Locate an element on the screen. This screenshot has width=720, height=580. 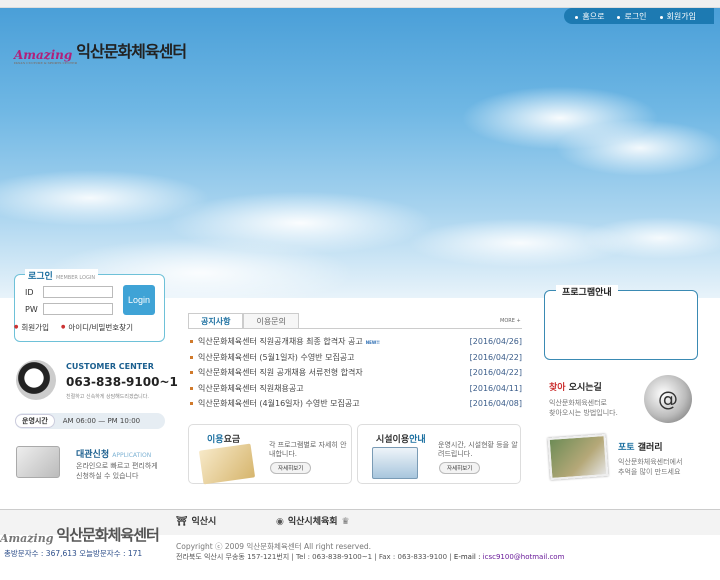
operating-hours: 운영시간 AM 06:00 — PM 10:00 is located at coordinates (90, 421).